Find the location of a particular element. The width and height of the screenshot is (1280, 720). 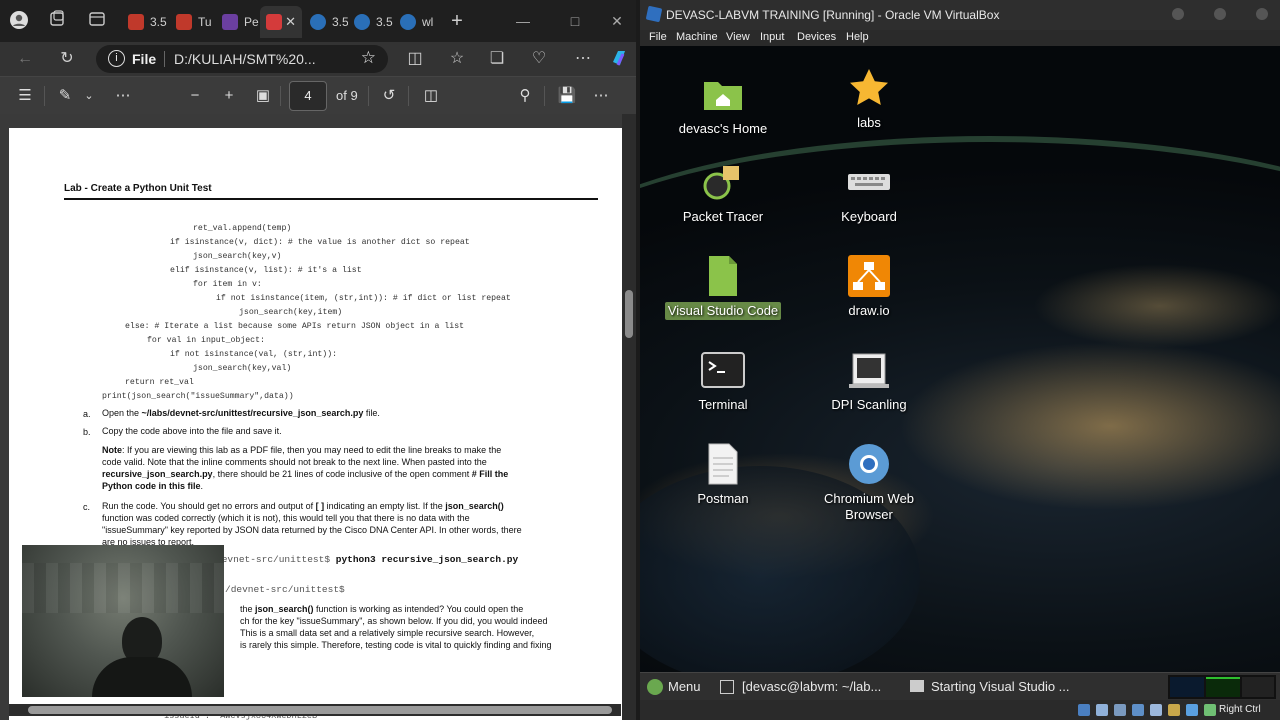

system-monitor is located at coordinates (1222, 687).